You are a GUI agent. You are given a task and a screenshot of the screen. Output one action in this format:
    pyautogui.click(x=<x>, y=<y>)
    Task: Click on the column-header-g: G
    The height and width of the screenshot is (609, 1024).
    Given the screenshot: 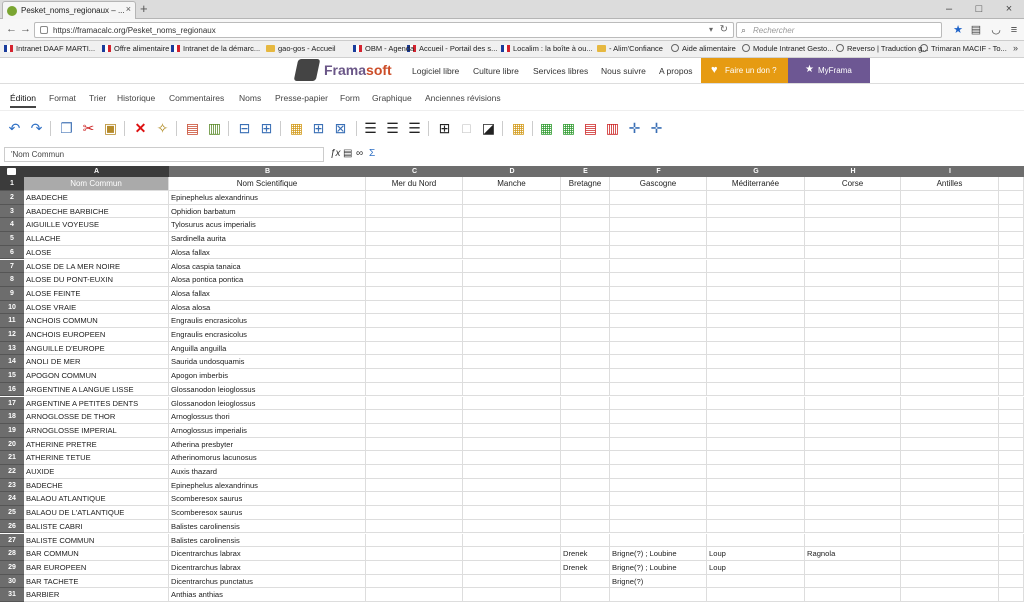 What is the action you would take?
    pyautogui.click(x=756, y=171)
    